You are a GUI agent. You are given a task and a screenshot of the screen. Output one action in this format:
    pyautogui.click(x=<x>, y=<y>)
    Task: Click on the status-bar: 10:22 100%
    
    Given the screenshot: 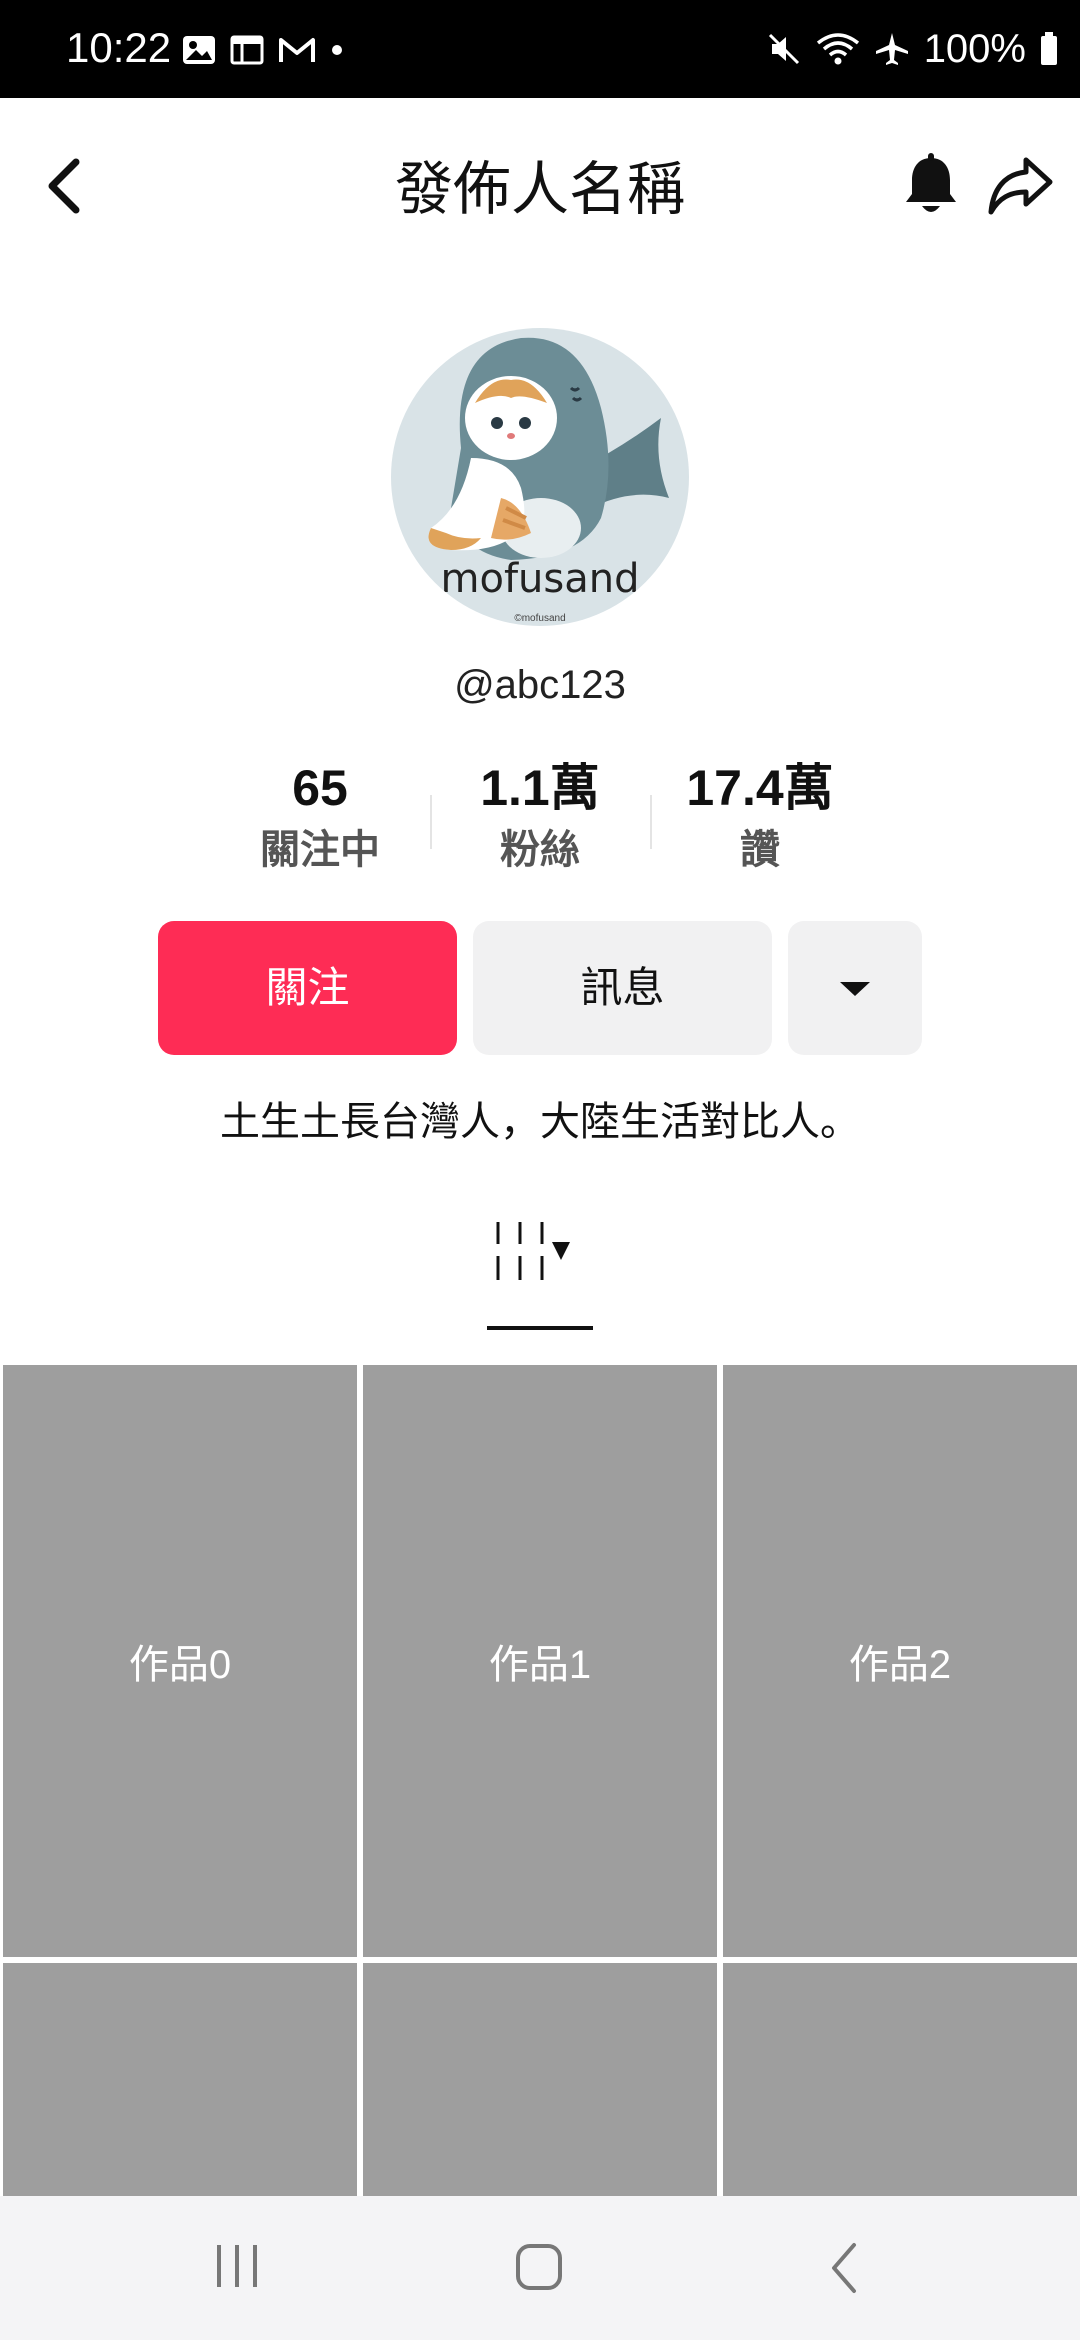 What is the action you would take?
    pyautogui.click(x=540, y=49)
    